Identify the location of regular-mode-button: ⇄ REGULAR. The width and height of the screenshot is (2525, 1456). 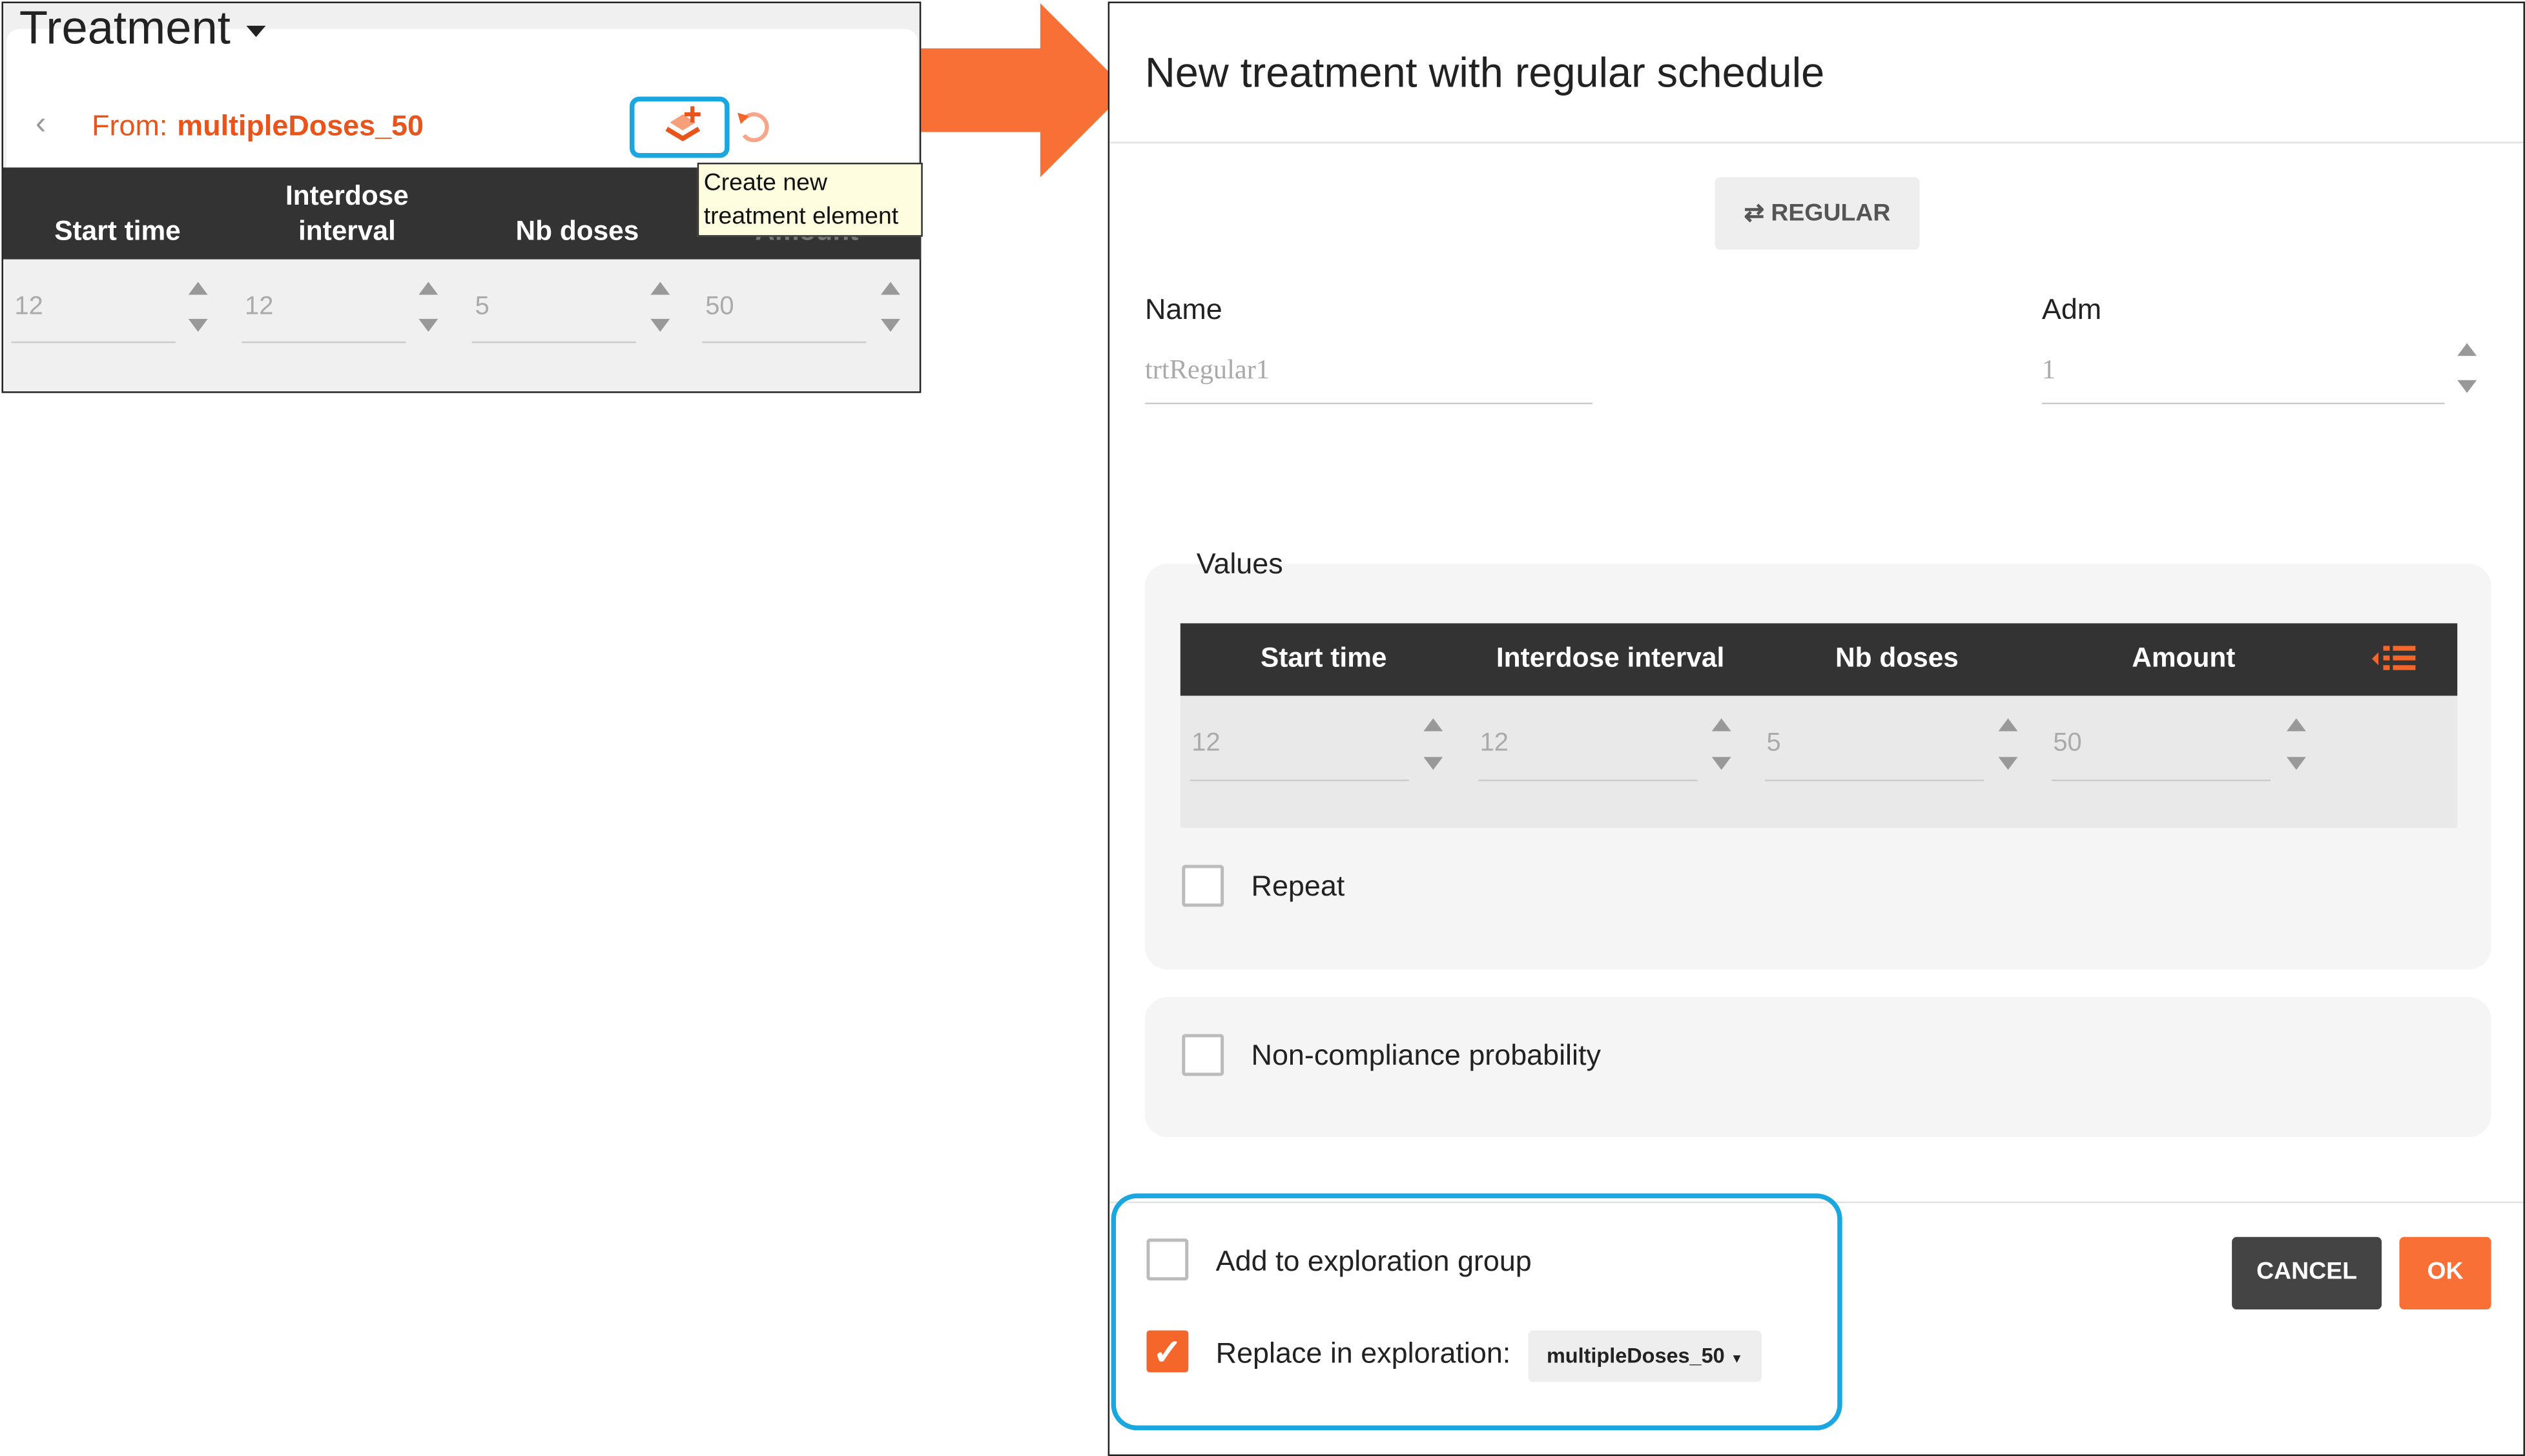
(1817, 213).